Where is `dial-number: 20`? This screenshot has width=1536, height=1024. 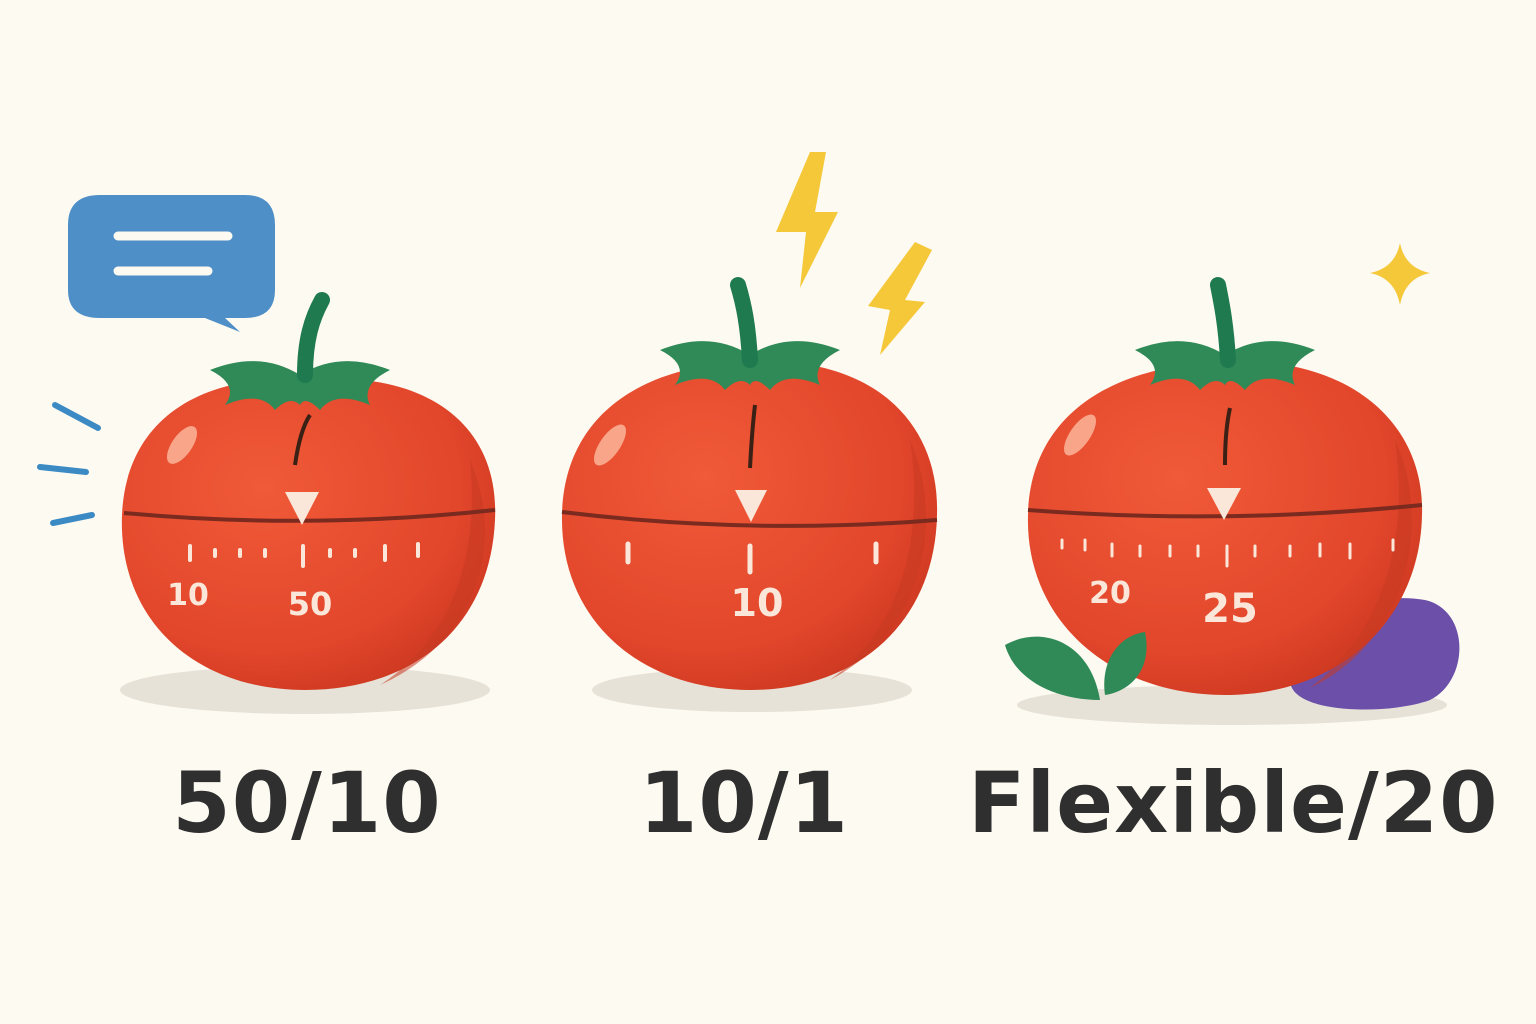 dial-number: 20 is located at coordinates (1110, 593).